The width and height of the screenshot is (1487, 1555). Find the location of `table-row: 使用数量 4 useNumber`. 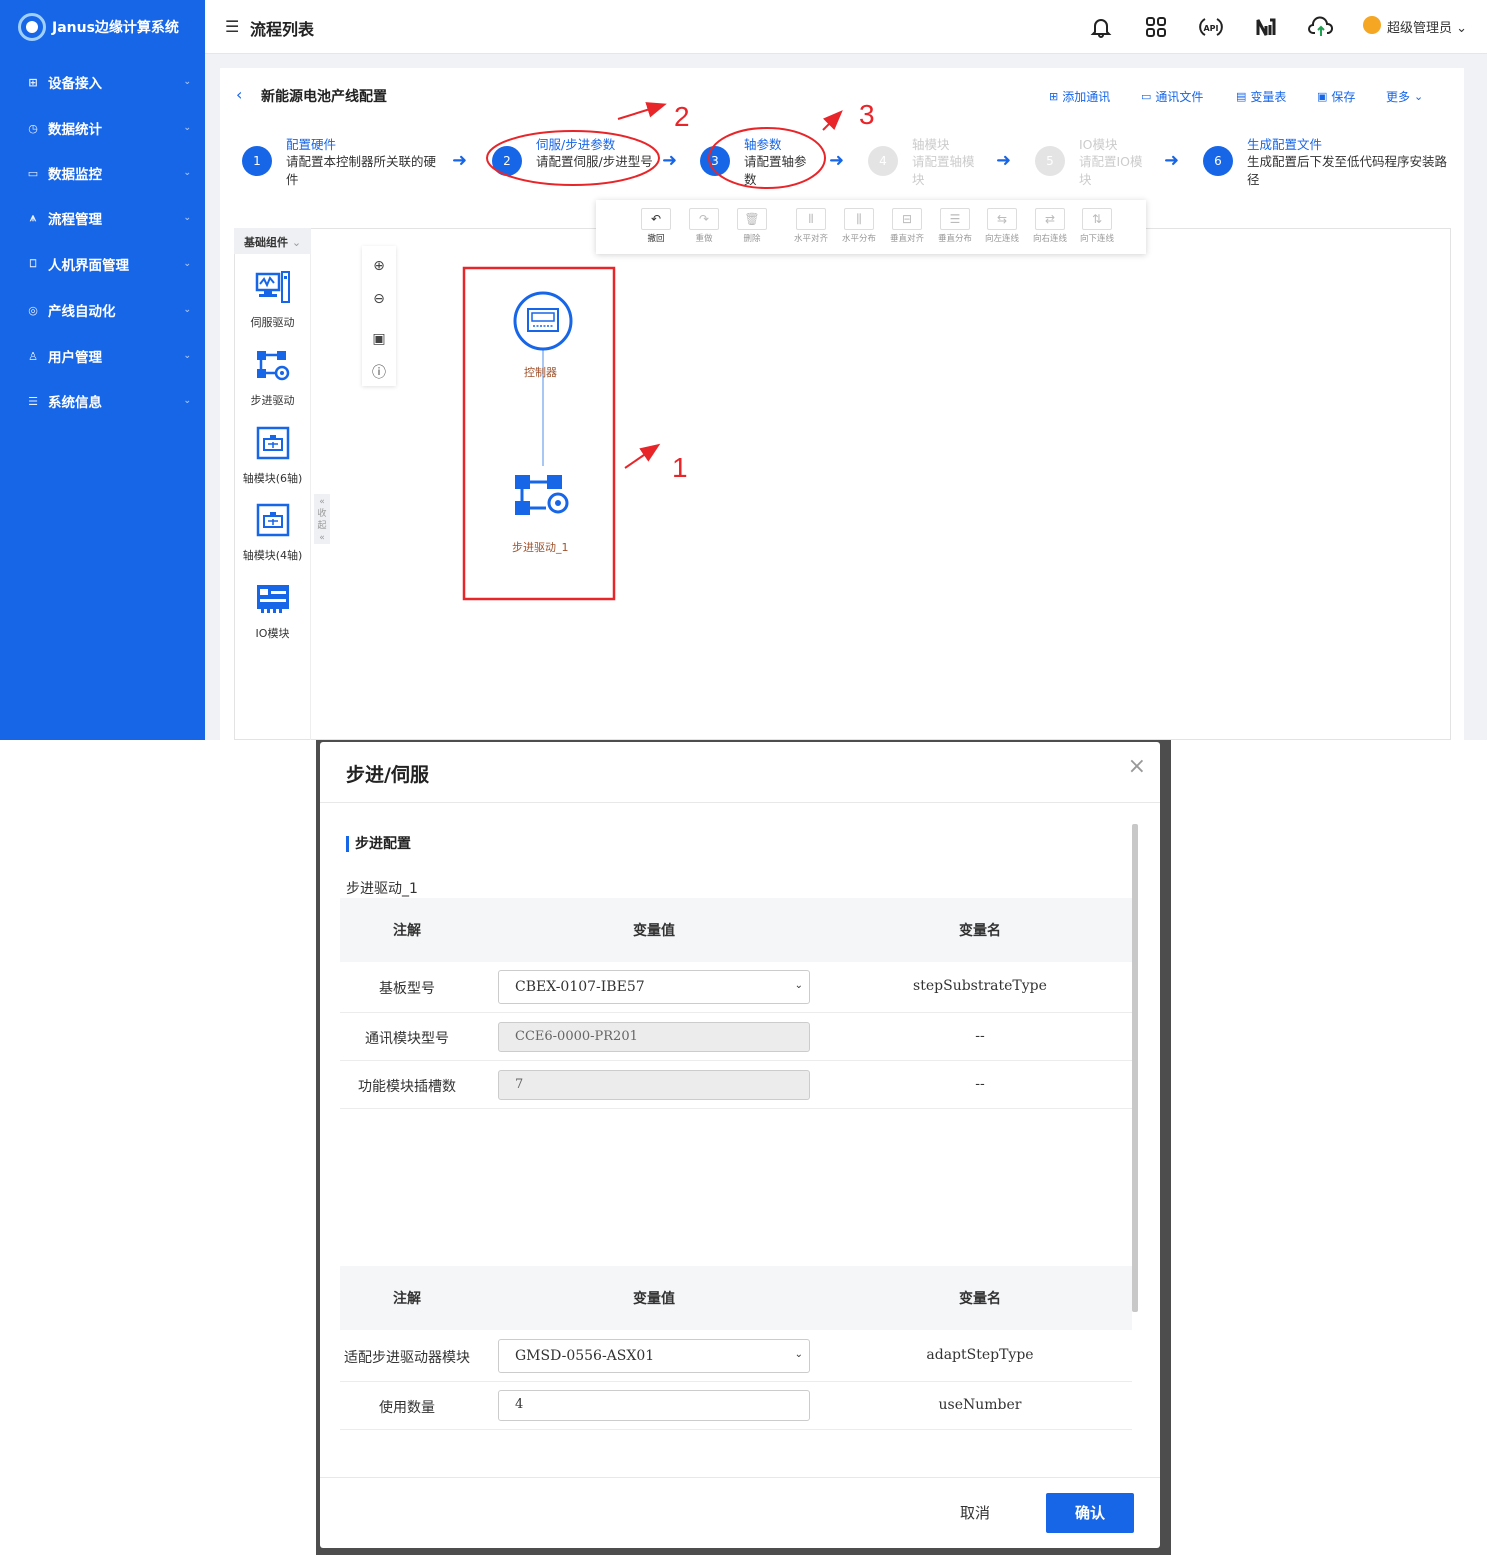

table-row: 使用数量 4 useNumber is located at coordinates (736, 1406).